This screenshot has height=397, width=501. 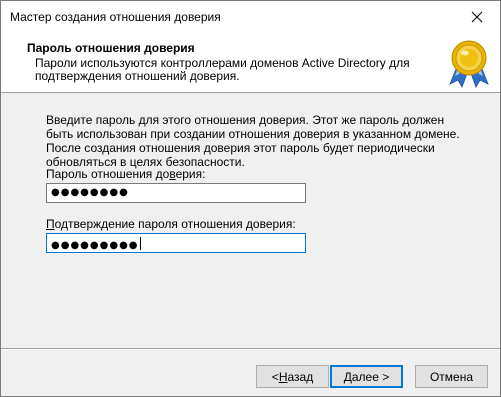 I want to click on cancel-button-label: Отмена, so click(x=451, y=376).